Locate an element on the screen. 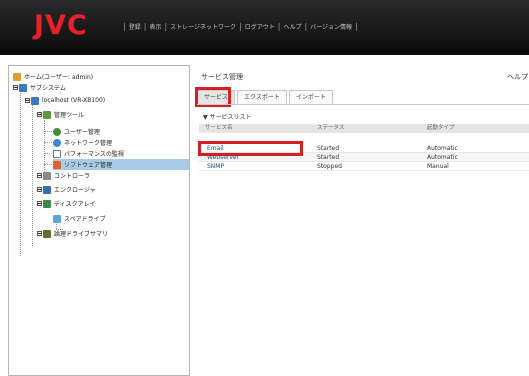  service-name: SNMP is located at coordinates (215, 166).